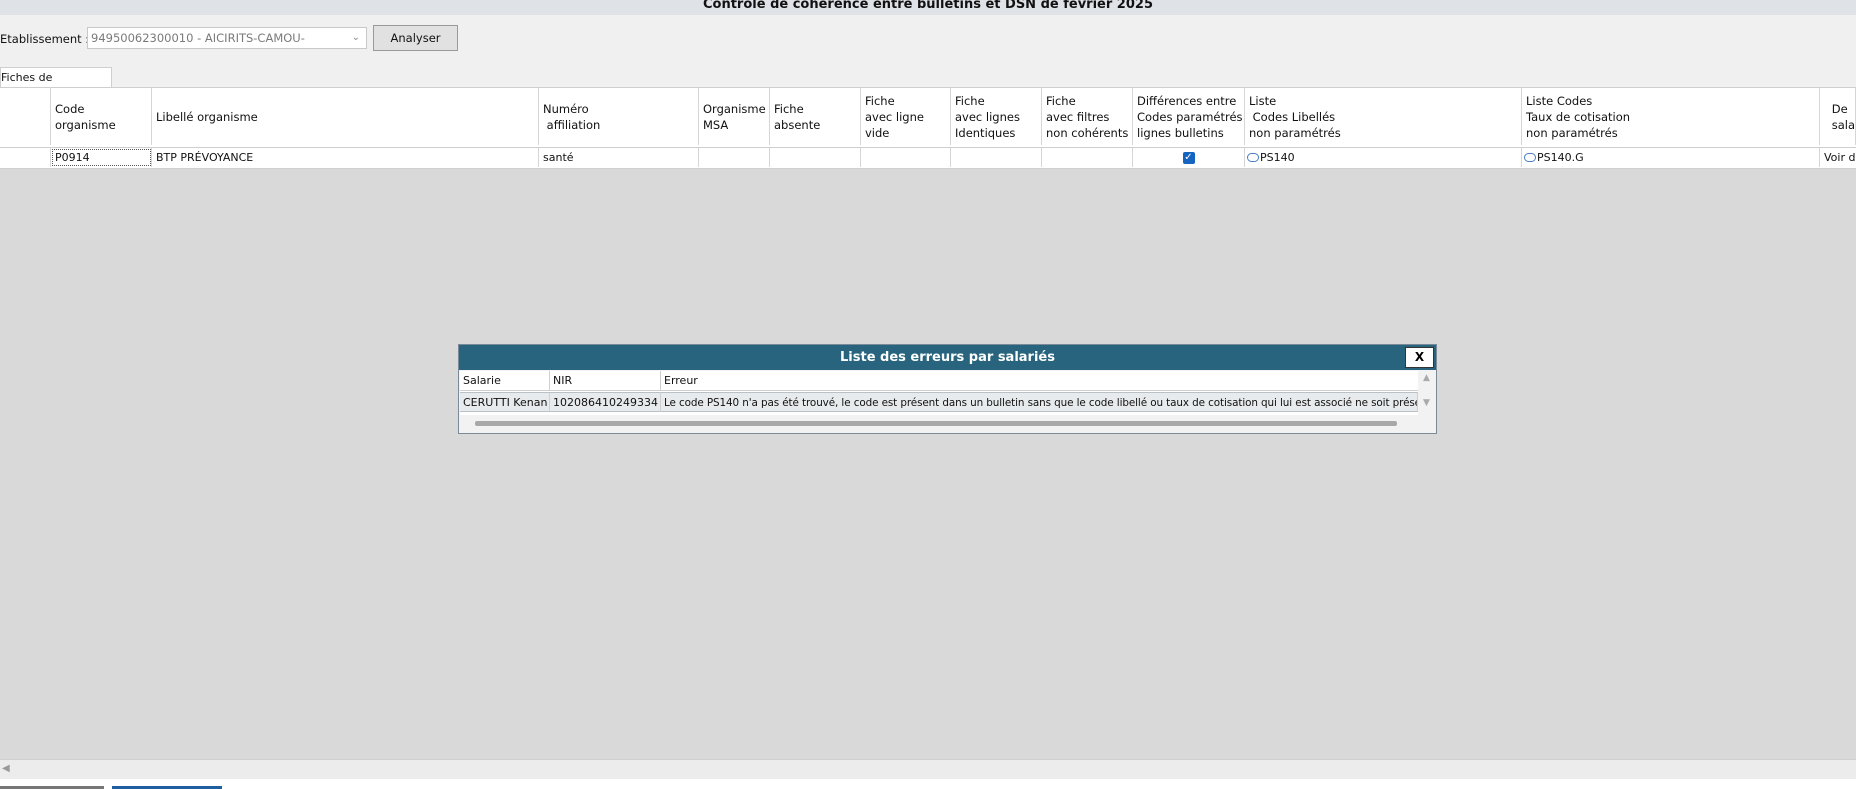 This screenshot has width=1856, height=789. Describe the element at coordinates (928, 769) in the screenshot. I see `horizontal-scrollbar: ◀` at that location.